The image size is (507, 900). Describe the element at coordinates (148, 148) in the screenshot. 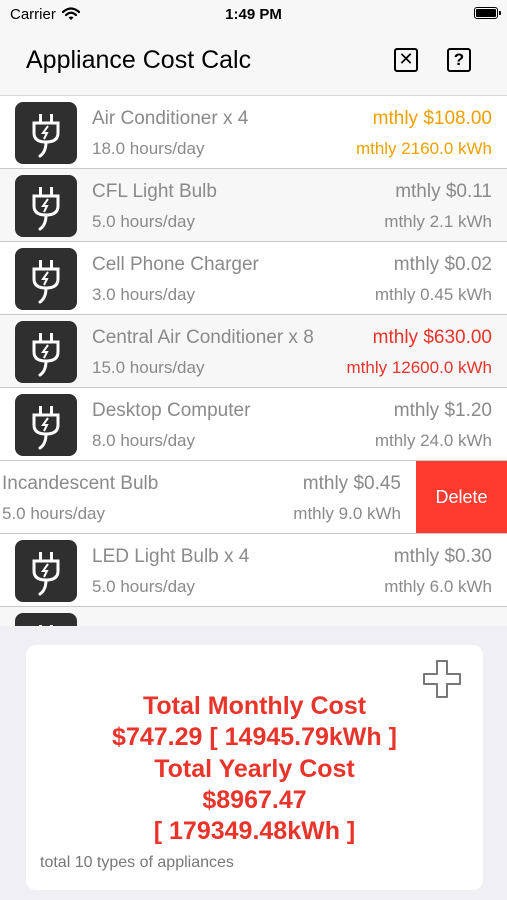

I see `appliance-hours: 18.0 hours/day` at that location.